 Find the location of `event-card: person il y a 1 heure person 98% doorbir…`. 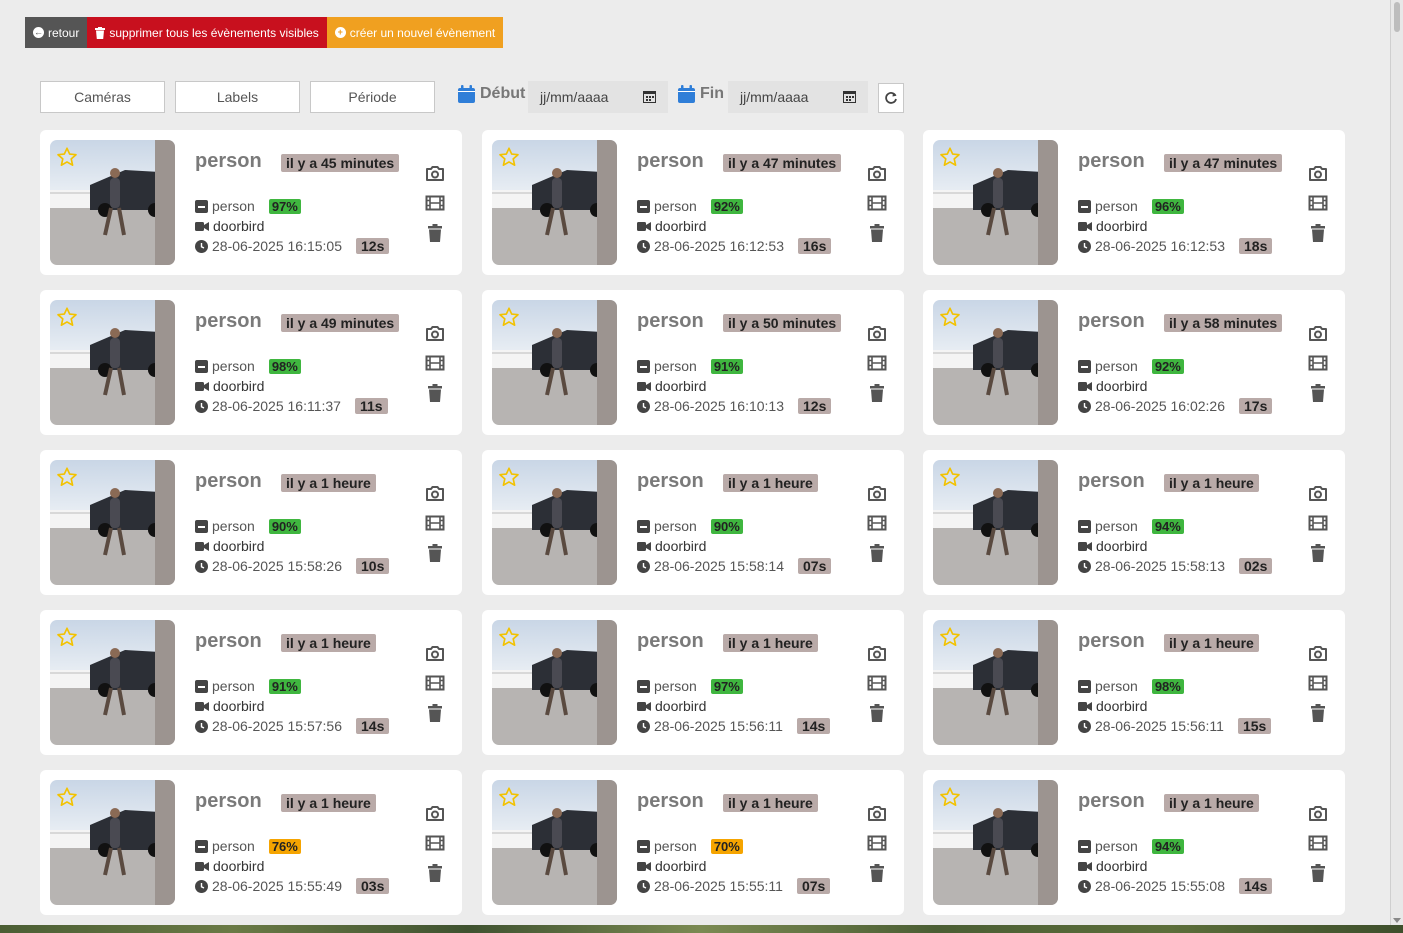

event-card: person il y a 1 heure person 98% doorbir… is located at coordinates (1134, 682).